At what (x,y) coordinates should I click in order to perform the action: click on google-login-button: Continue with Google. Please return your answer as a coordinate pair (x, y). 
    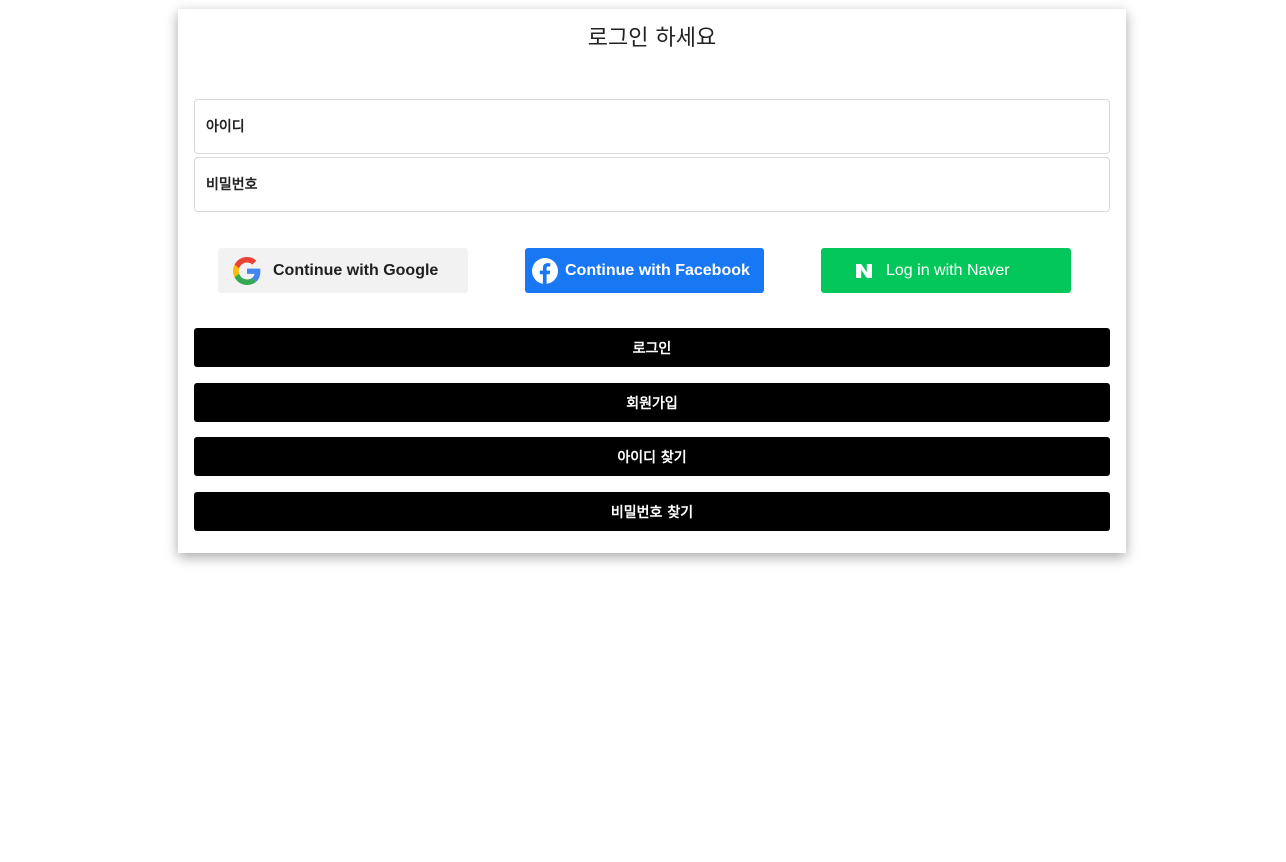
    Looking at the image, I should click on (343, 270).